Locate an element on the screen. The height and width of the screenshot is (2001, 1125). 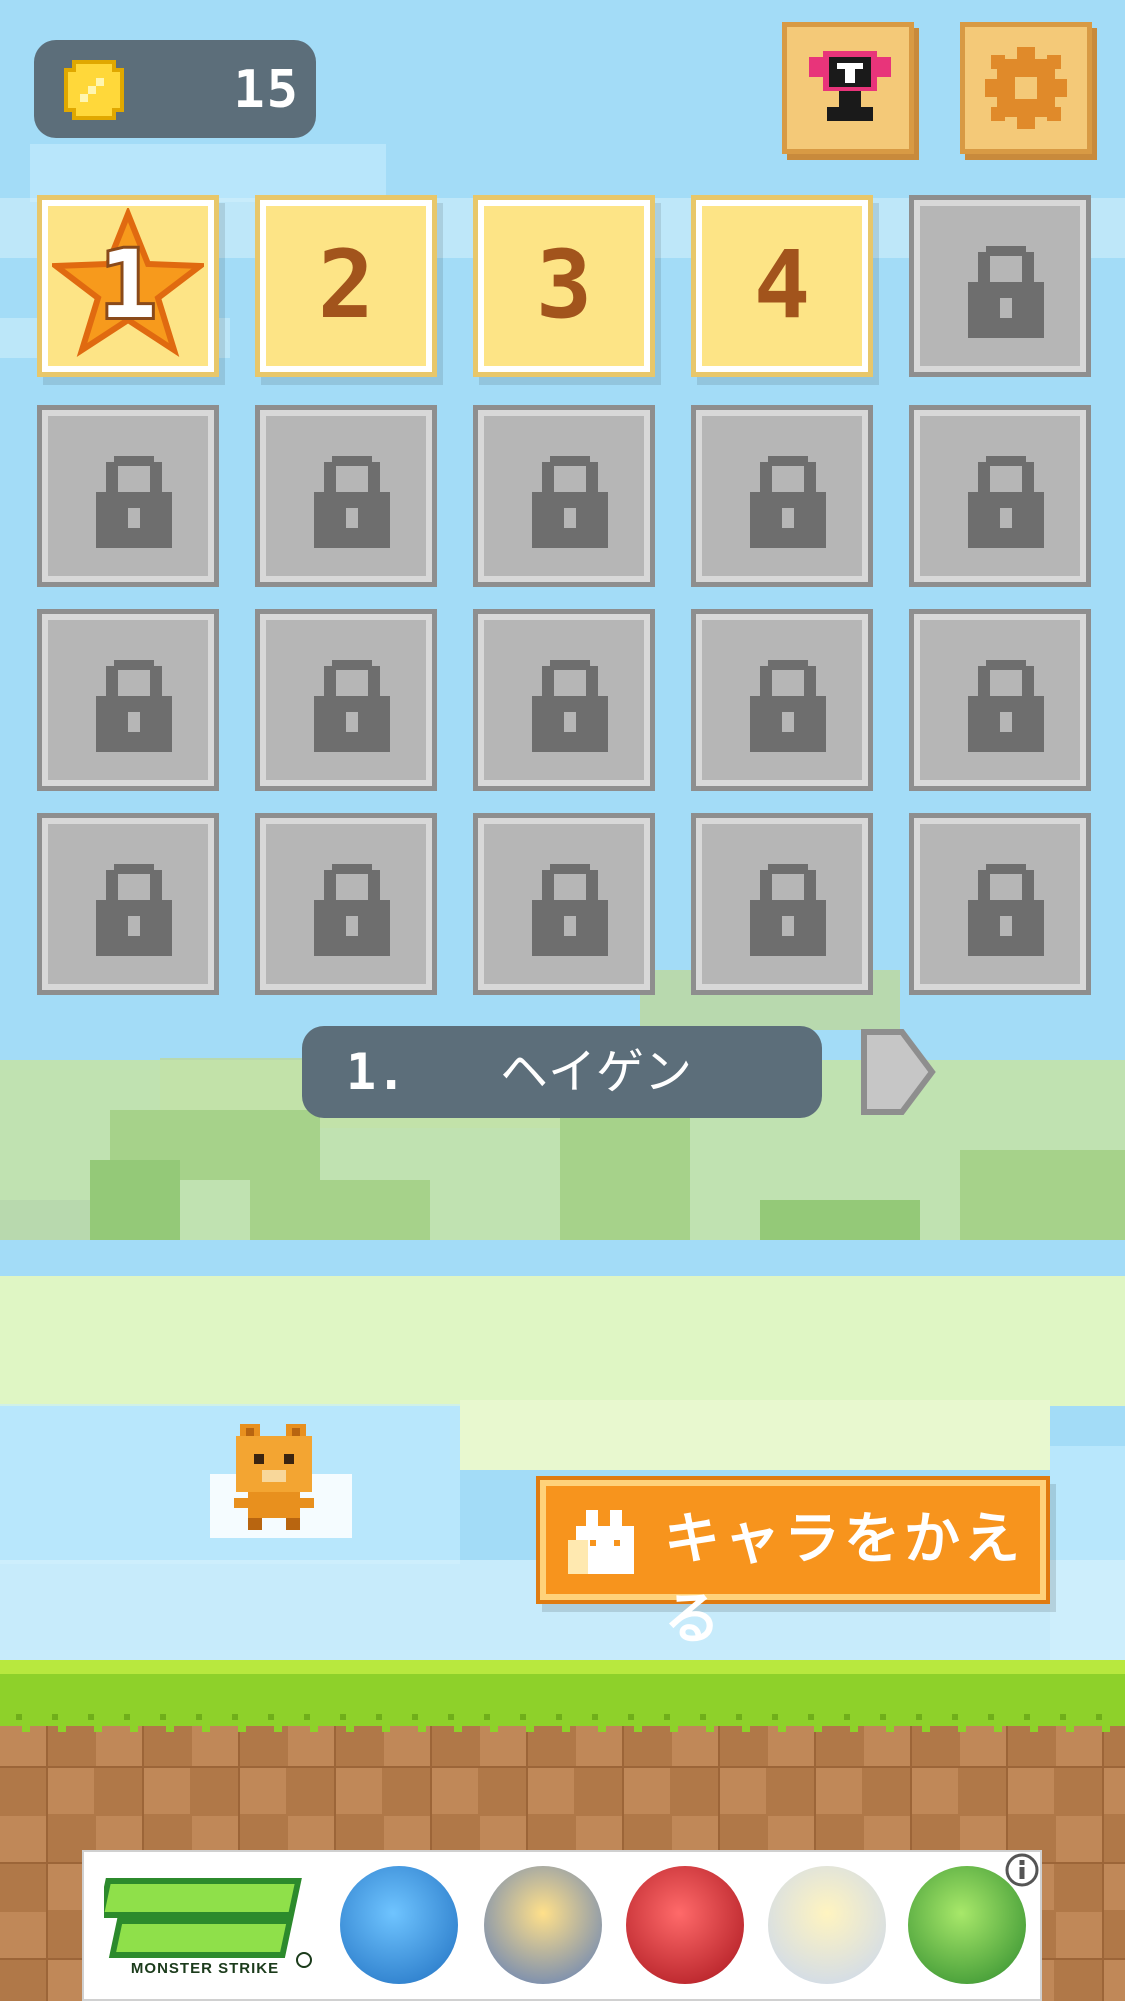
level-tile-3: 3 is located at coordinates (564, 286).